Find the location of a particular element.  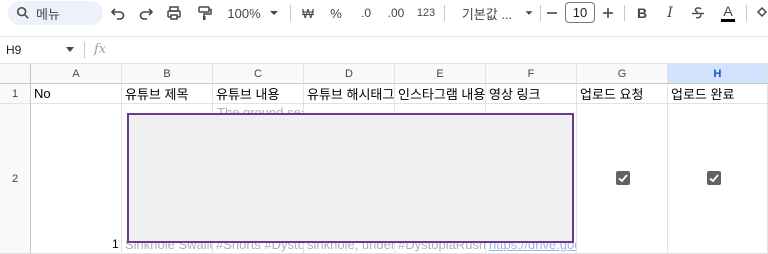

decrease-decimal-button: .0 is located at coordinates (366, 13).